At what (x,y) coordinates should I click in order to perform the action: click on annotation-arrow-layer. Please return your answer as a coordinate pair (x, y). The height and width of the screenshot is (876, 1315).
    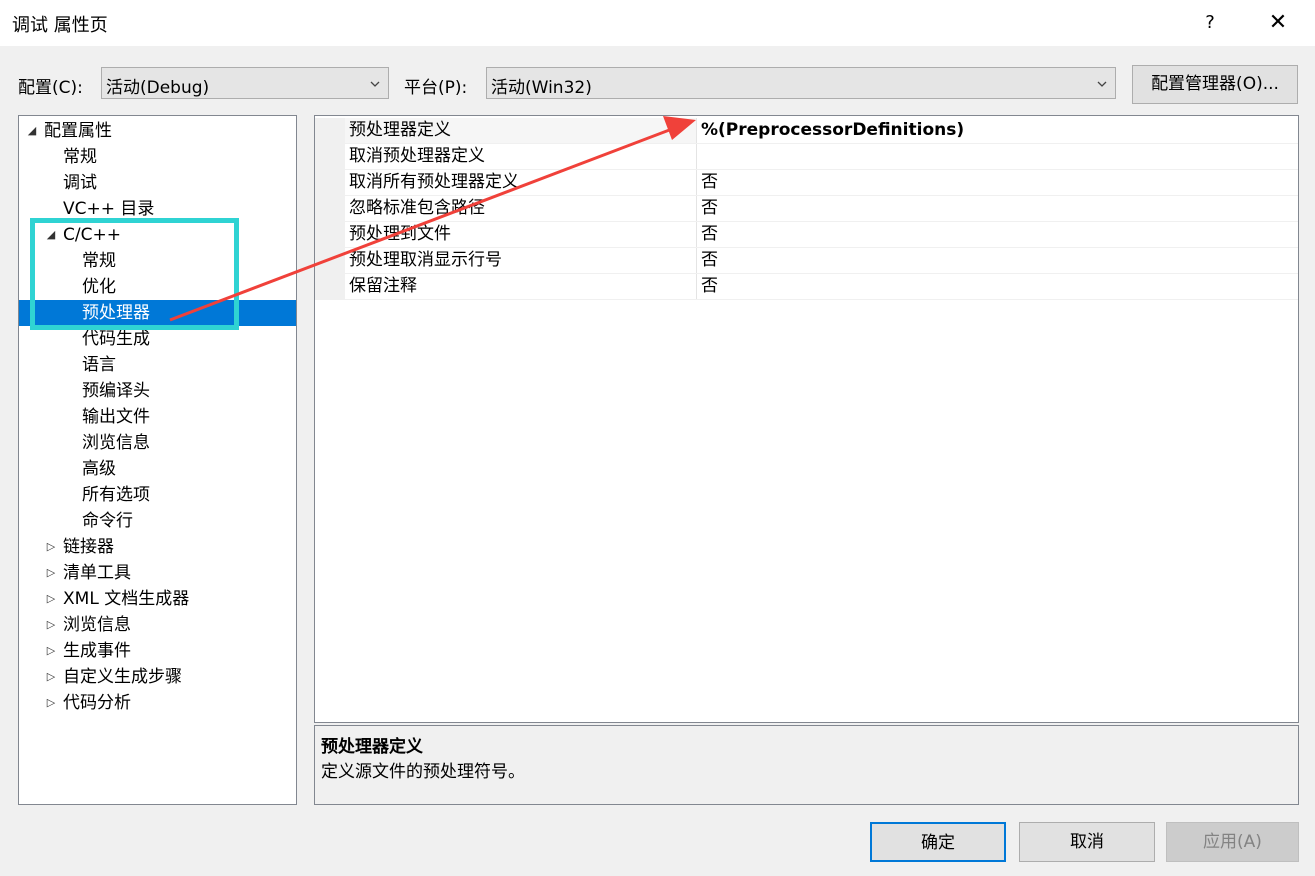
    Looking at the image, I should click on (432, 219).